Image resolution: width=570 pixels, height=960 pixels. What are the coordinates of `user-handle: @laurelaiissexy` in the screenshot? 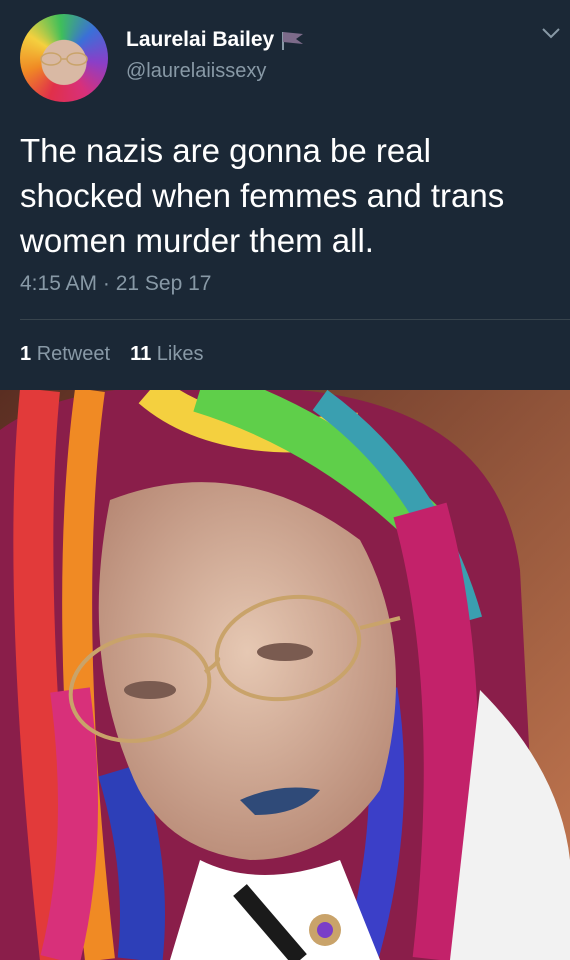 It's located at (216, 71).